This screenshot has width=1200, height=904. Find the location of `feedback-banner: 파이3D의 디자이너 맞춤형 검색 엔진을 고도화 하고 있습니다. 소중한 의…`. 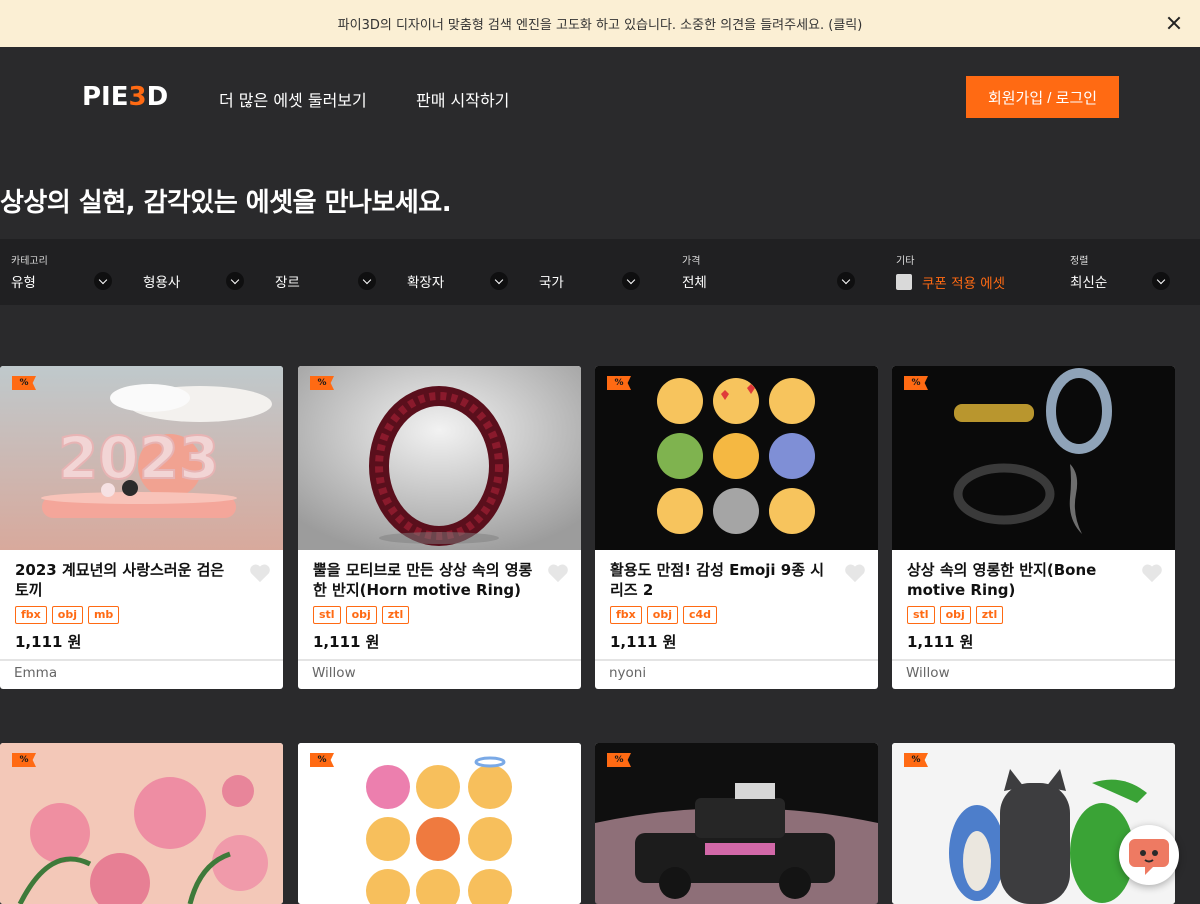

feedback-banner: 파이3D의 디자이너 맞춤형 검색 엔진을 고도화 하고 있습니다. 소중한 의… is located at coordinates (600, 23).